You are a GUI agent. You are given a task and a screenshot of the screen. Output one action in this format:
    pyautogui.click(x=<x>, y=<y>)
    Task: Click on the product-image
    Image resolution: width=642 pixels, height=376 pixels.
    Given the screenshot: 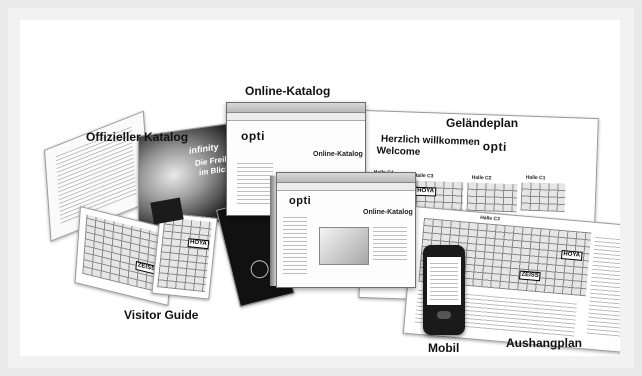 What is the action you would take?
    pyautogui.click(x=344, y=246)
    